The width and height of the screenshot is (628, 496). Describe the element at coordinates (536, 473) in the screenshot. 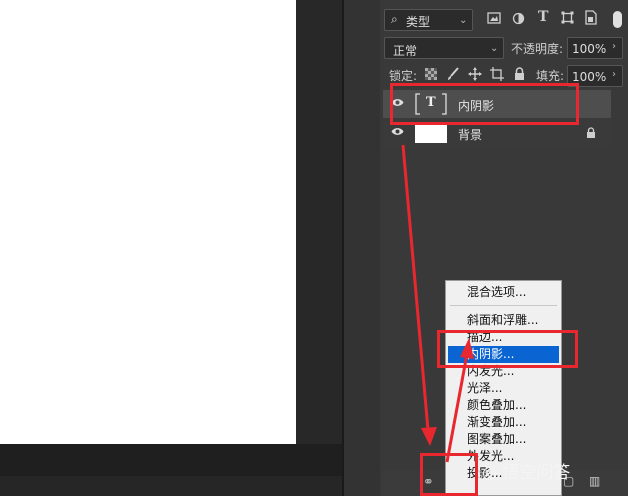

I see `watermark-text: 悟空问答` at that location.